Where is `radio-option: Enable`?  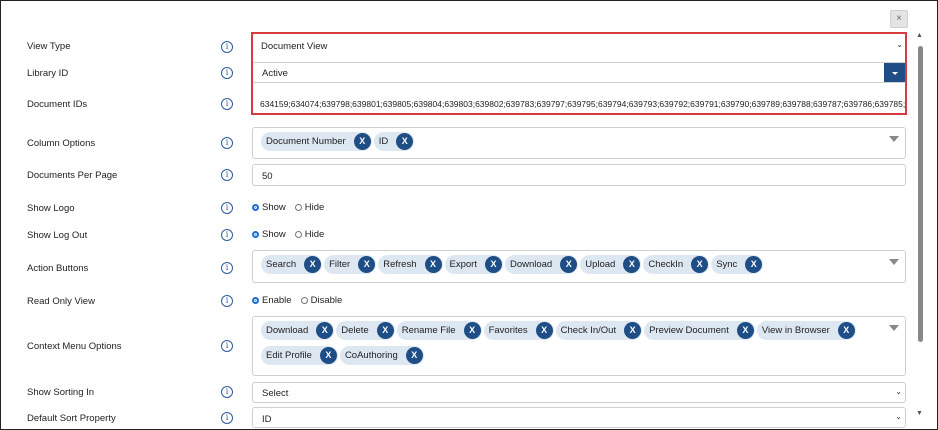
radio-option: Enable is located at coordinates (272, 300).